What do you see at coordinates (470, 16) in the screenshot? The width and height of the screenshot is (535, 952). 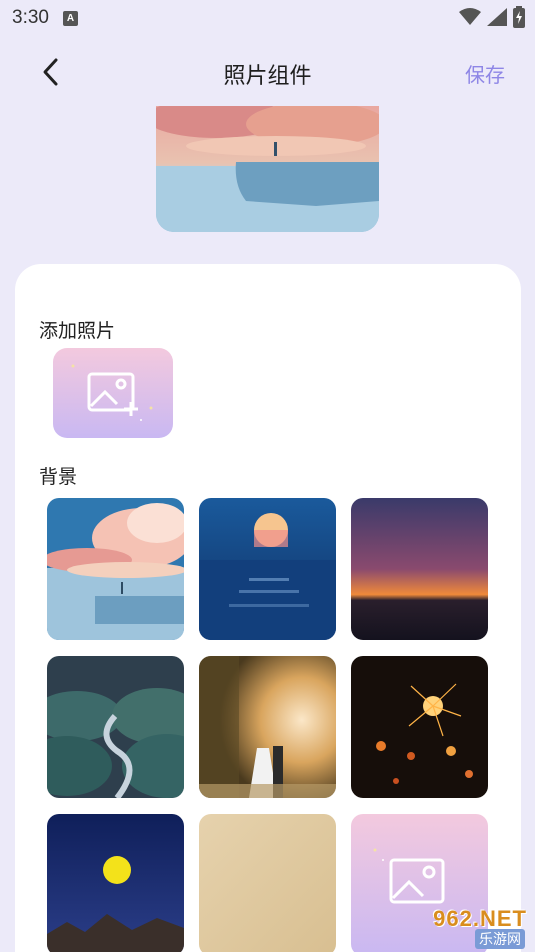 I see `wifi-icon` at bounding box center [470, 16].